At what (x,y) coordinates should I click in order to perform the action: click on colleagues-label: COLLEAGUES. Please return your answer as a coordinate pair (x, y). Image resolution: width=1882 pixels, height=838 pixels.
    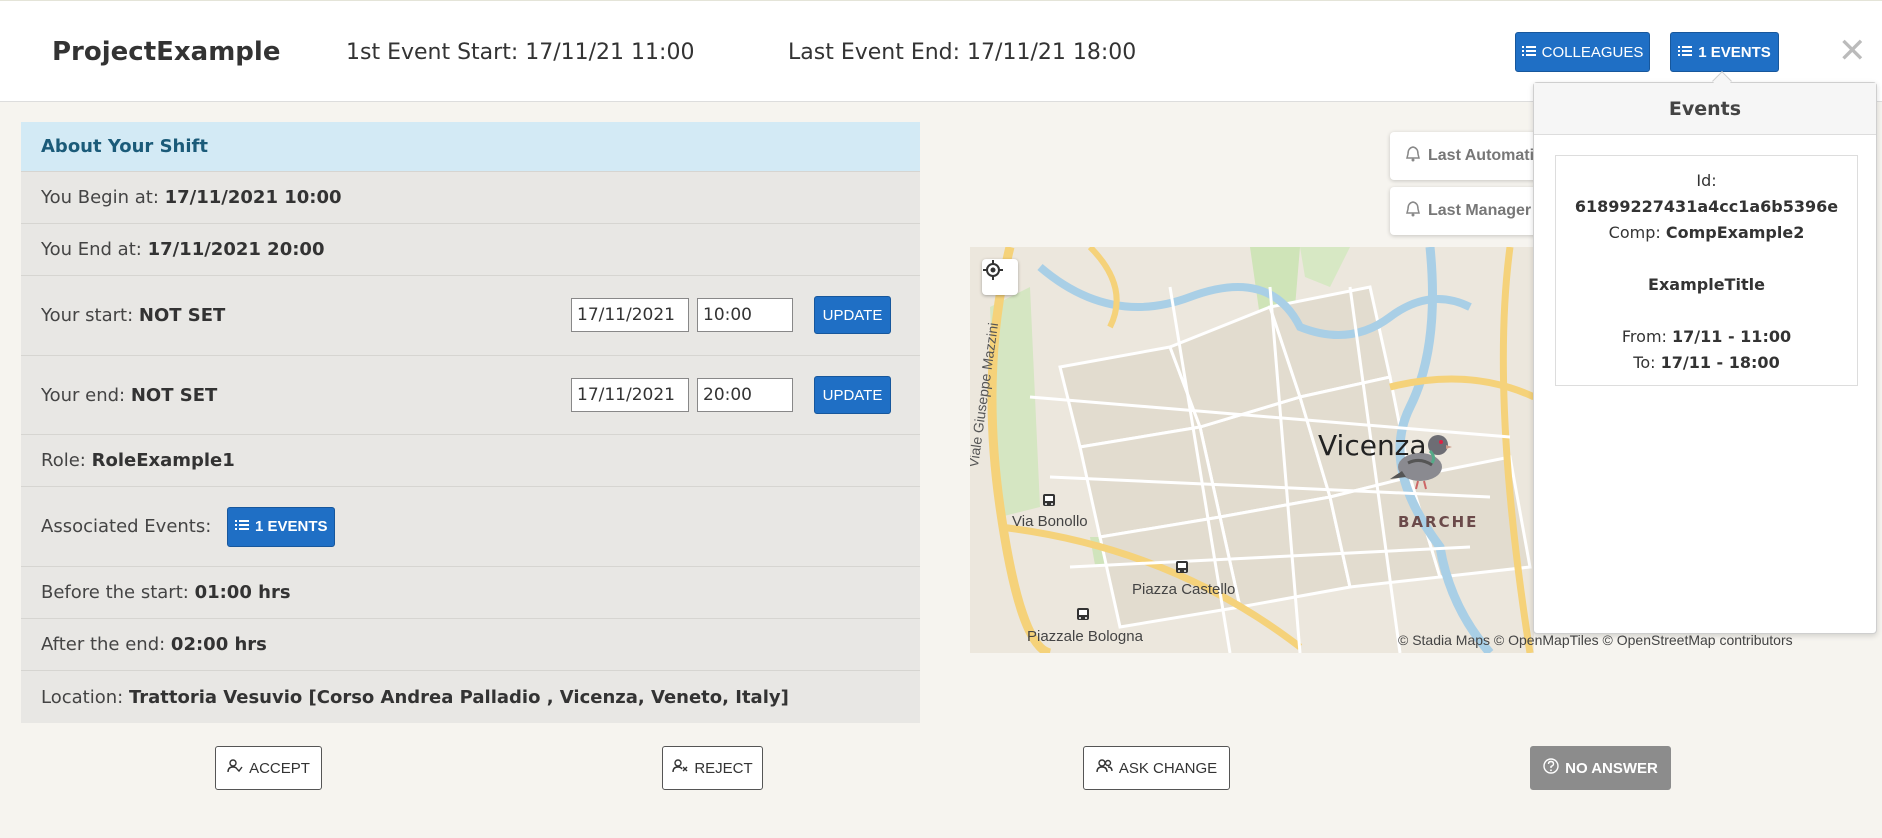
    Looking at the image, I should click on (1592, 52).